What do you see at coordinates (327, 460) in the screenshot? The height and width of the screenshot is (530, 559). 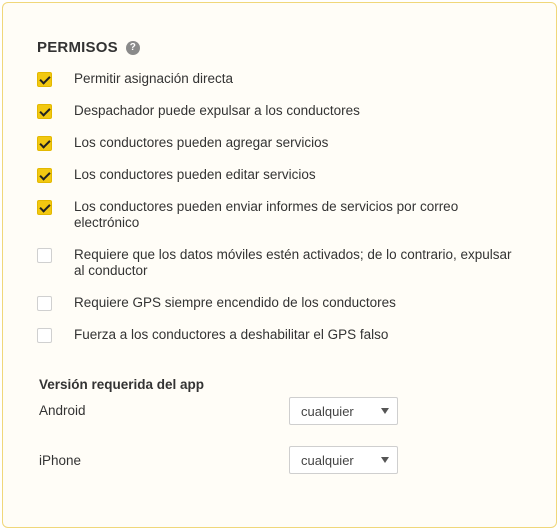 I see `iphone-version-value: cualquier` at bounding box center [327, 460].